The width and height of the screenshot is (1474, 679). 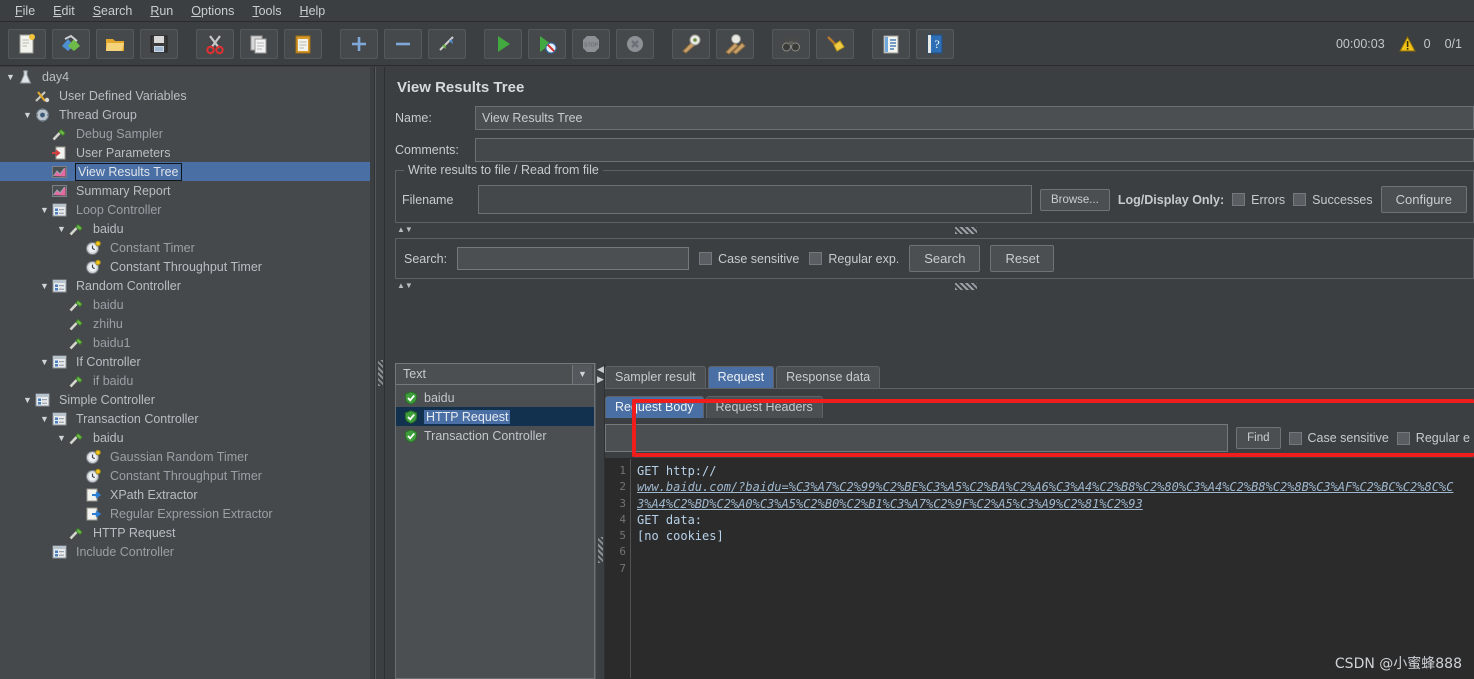 I want to click on menu-search: Search, so click(x=113, y=11).